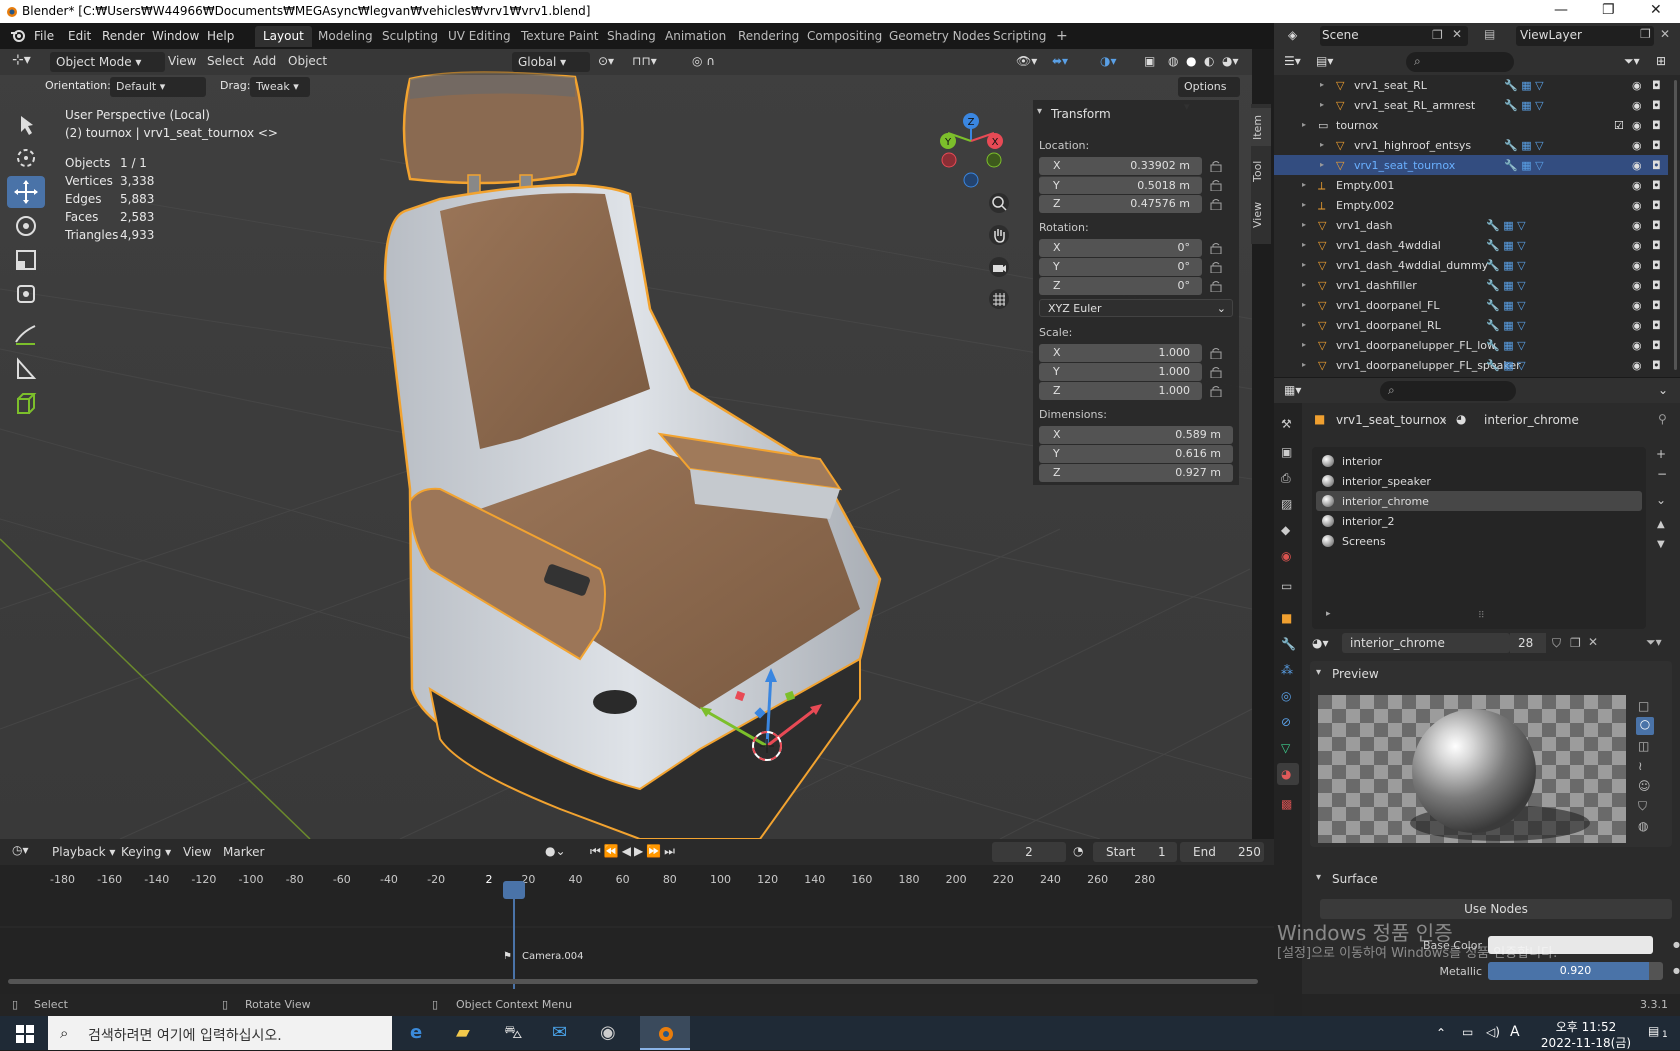 The height and width of the screenshot is (1051, 1680). Describe the element at coordinates (1661, 524) in the screenshot. I see `move-slot-up-icon: ▲` at that location.